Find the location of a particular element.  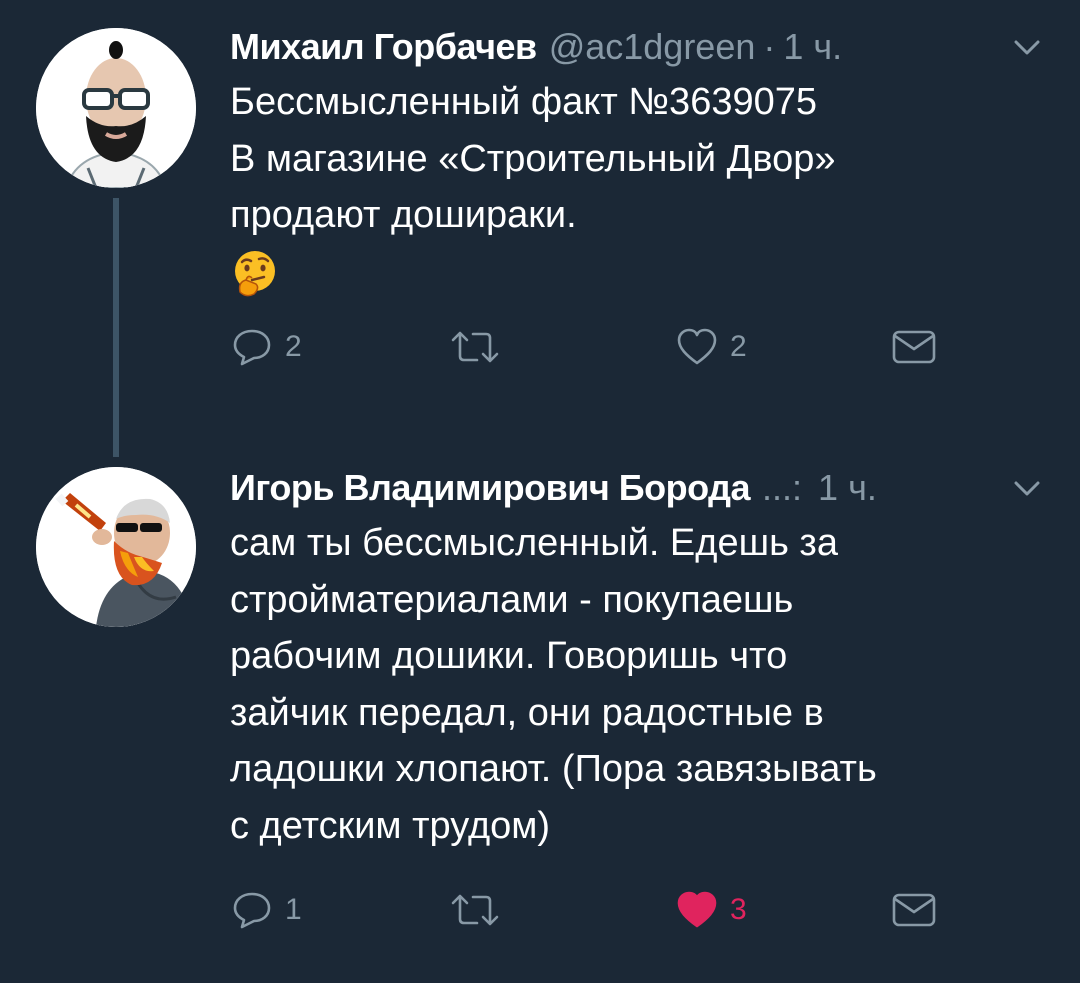

reply-button: 2 is located at coordinates (266, 347).